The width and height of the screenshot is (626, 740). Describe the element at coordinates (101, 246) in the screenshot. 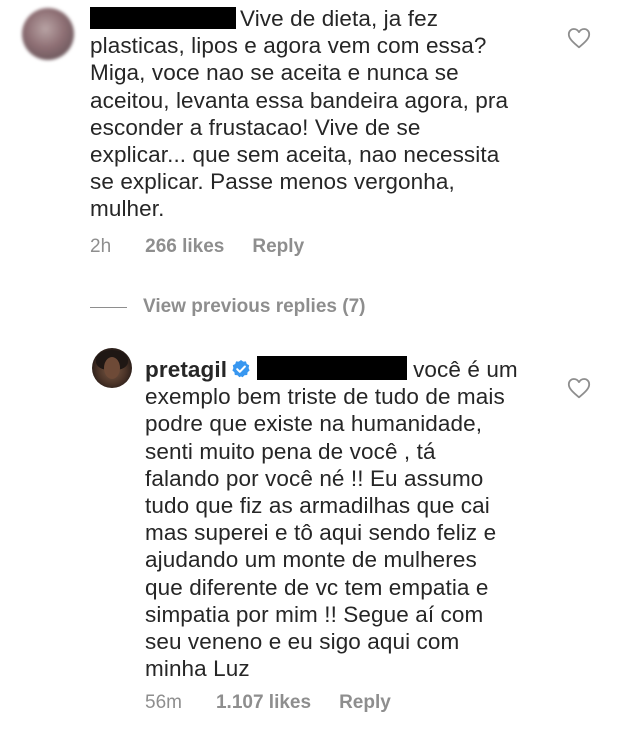

I see `comment-time: 2h` at that location.